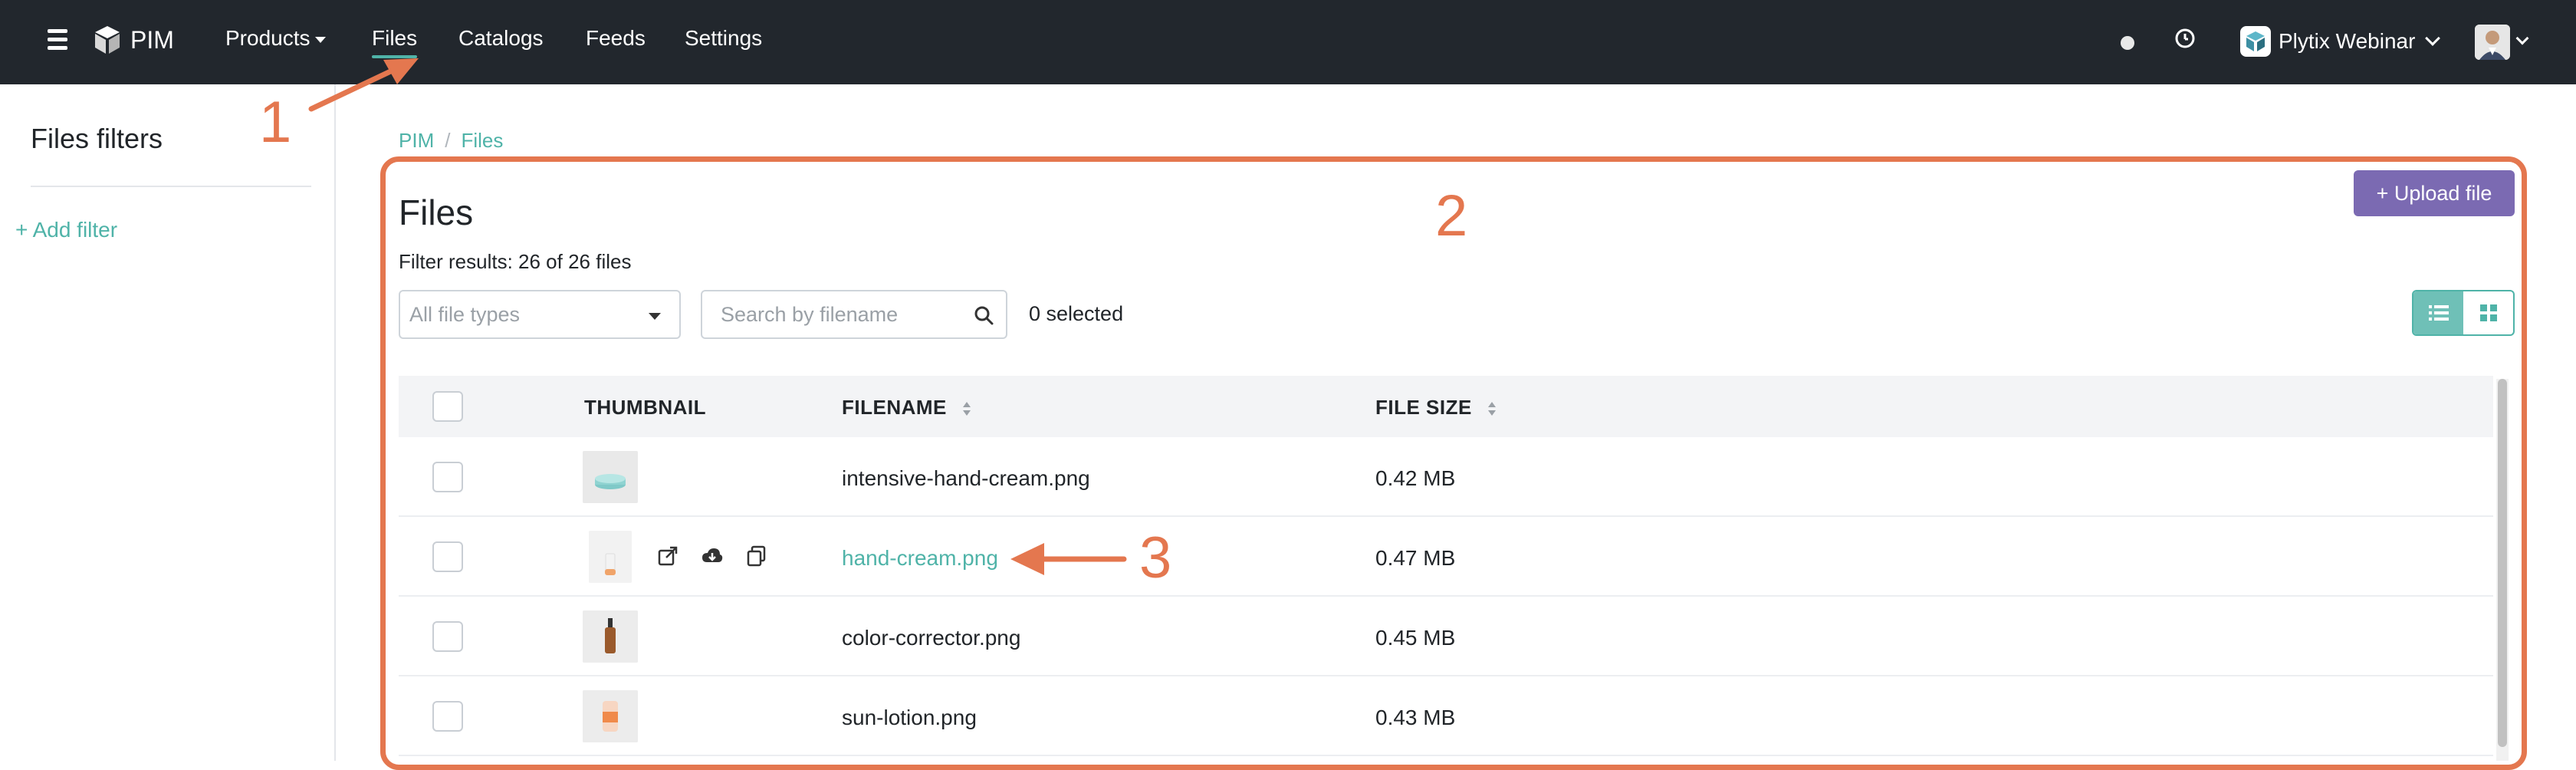 The image size is (2576, 770). Describe the element at coordinates (920, 558) in the screenshot. I see `filename-link: hand-cream.png` at that location.